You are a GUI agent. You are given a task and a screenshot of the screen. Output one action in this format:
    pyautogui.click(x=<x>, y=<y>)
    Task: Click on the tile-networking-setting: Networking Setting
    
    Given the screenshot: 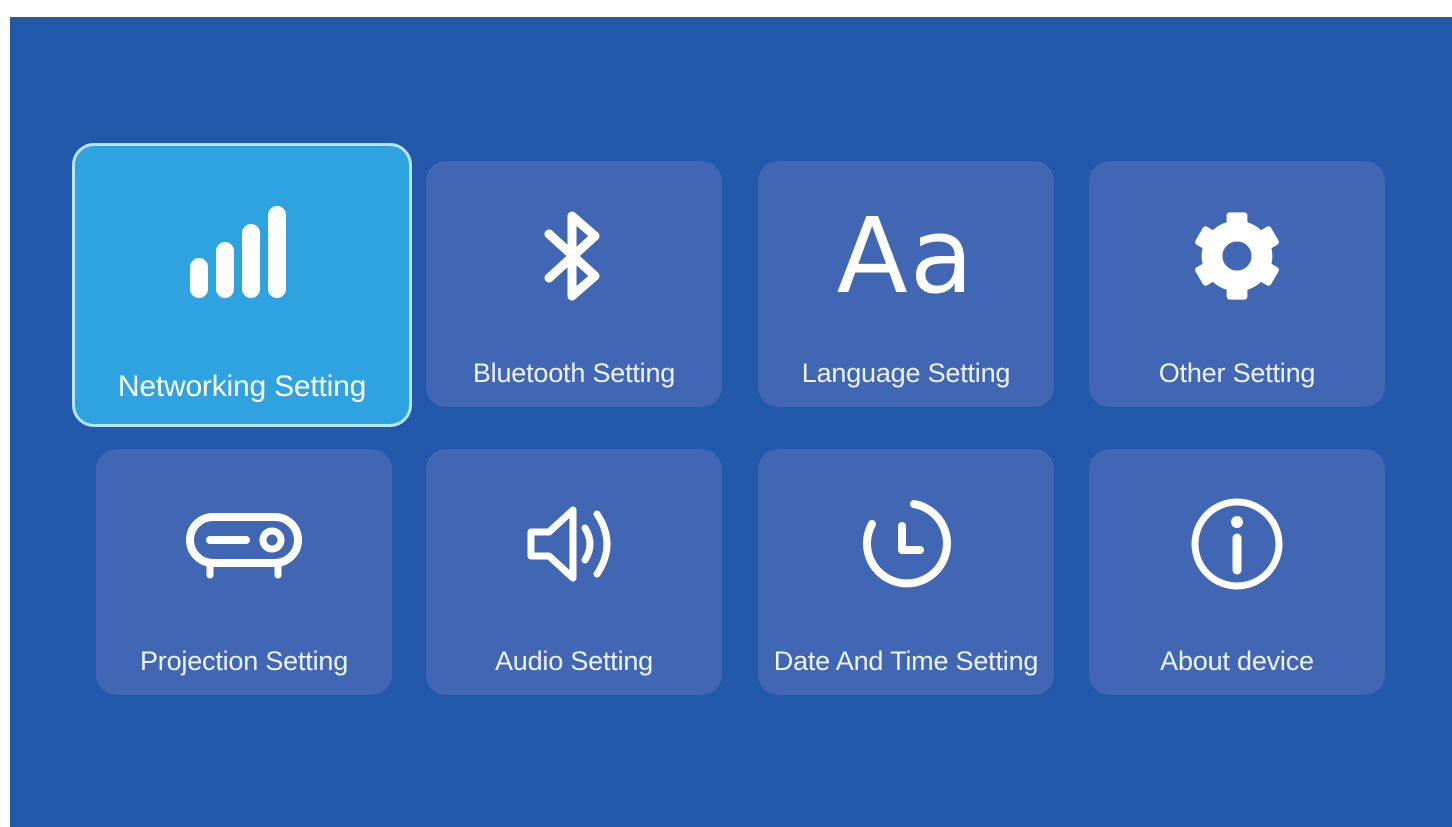 What is the action you would take?
    pyautogui.click(x=242, y=285)
    